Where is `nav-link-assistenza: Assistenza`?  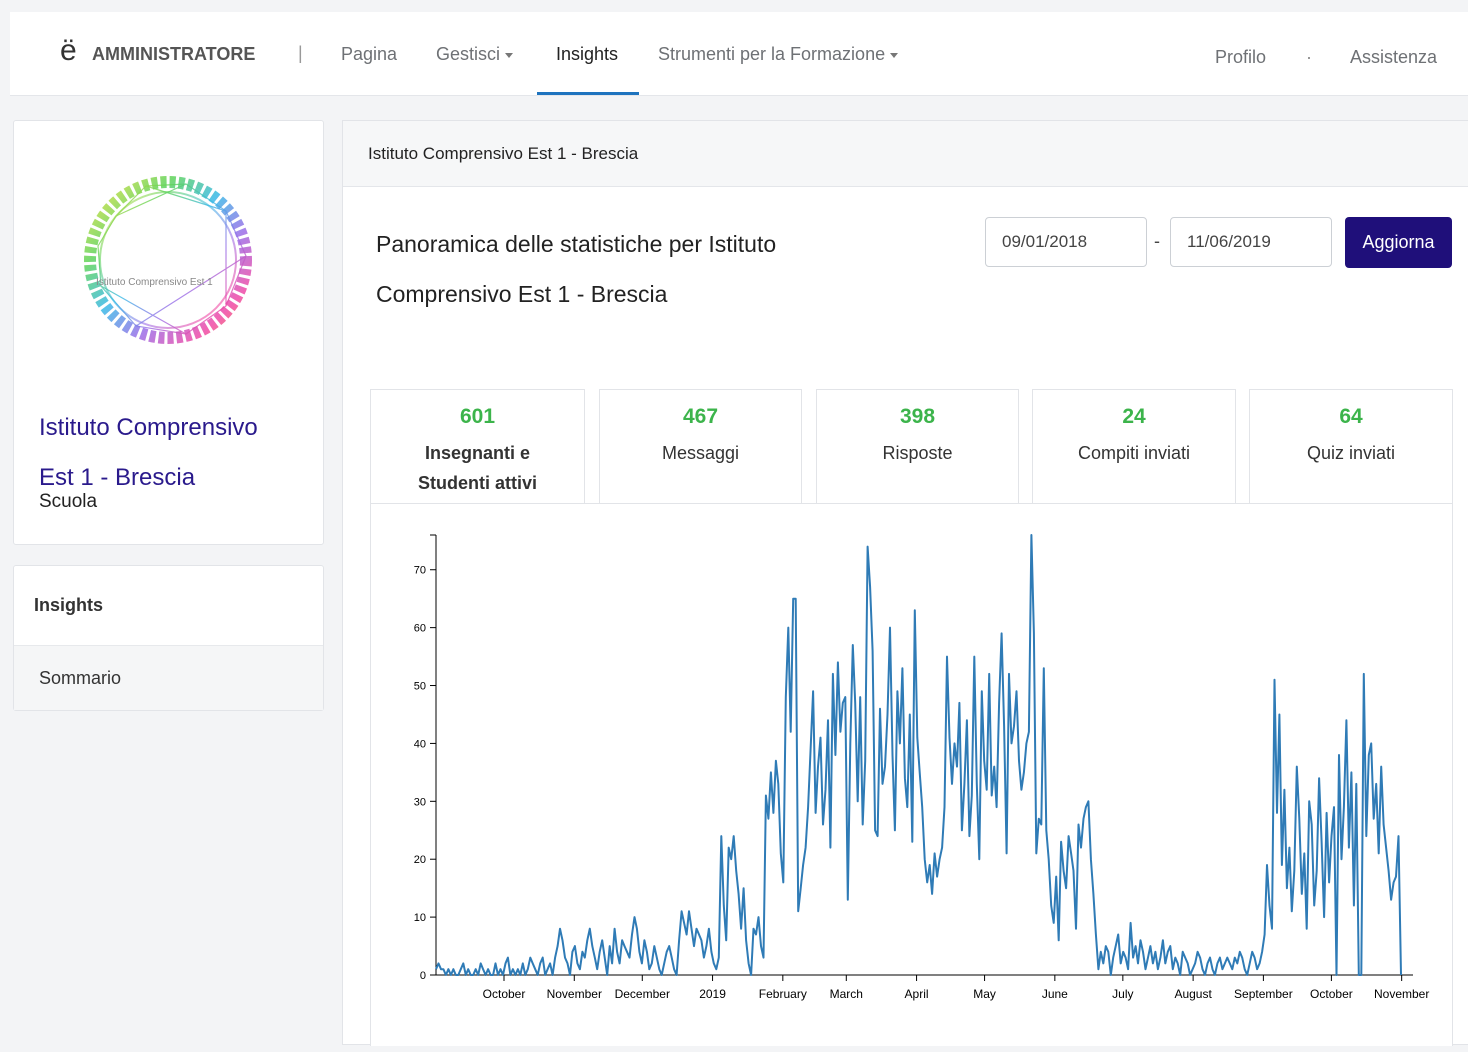
nav-link-assistenza: Assistenza is located at coordinates (1393, 57).